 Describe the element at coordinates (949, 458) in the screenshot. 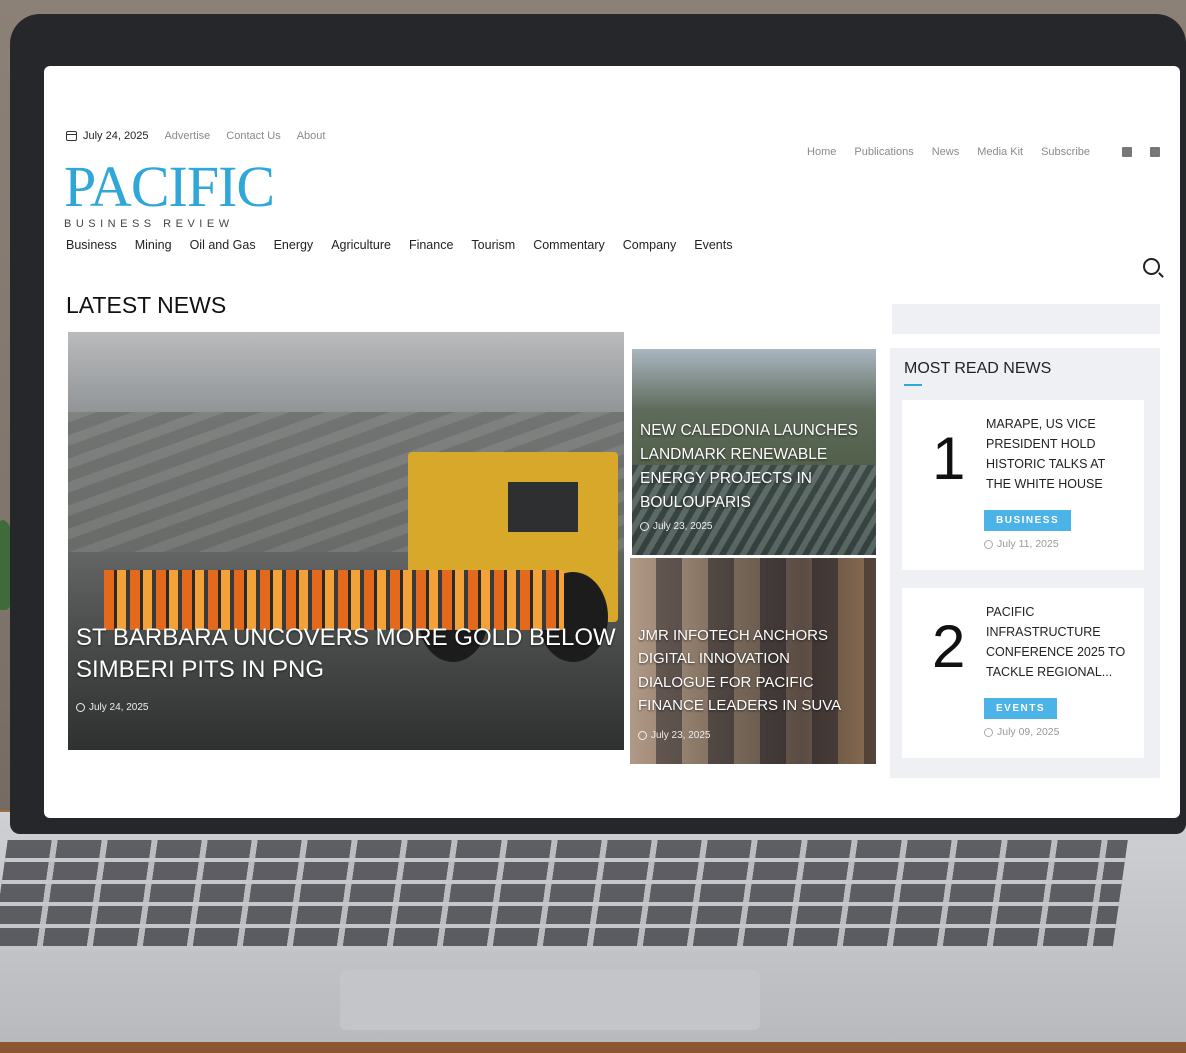

I see `rank-number: 1` at that location.